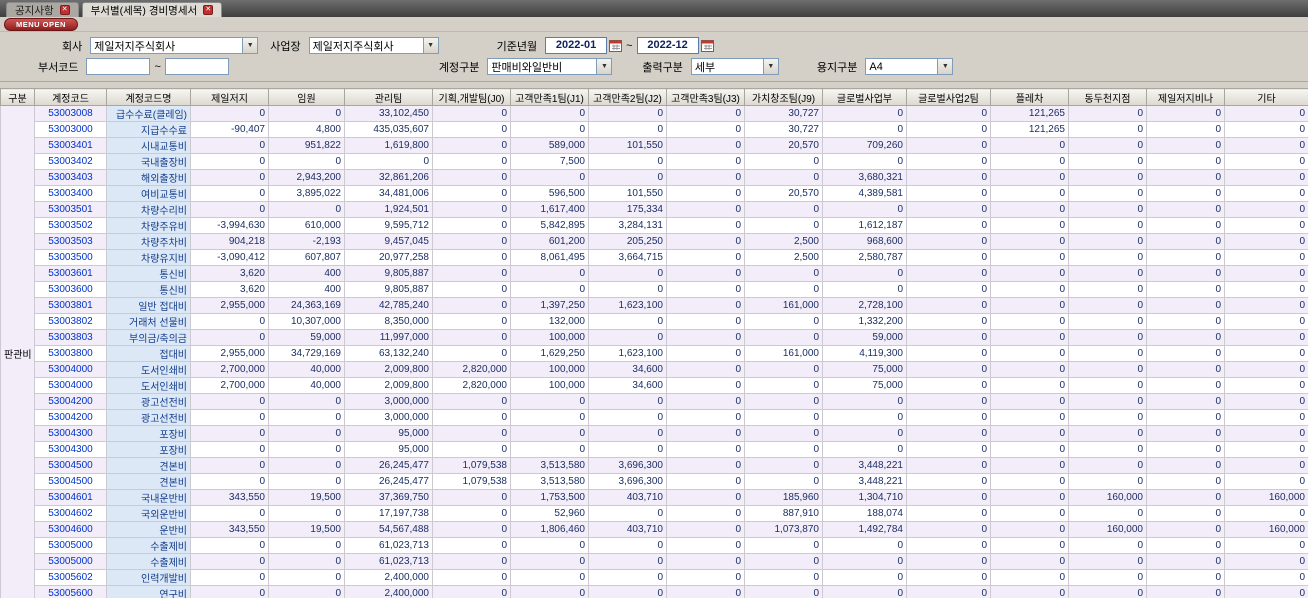 This screenshot has height=598, width=1308. Describe the element at coordinates (783, 97) in the screenshot. I see `column-header: 가치창조팀(J9)` at that location.